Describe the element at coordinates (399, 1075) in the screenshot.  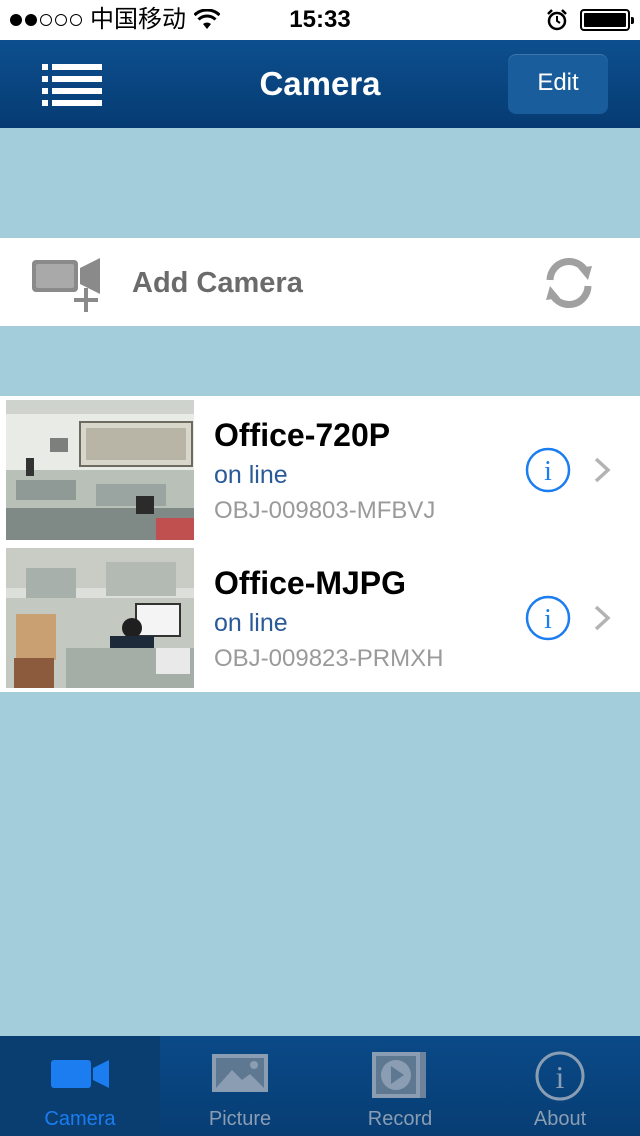
I see `record-play-icon` at that location.